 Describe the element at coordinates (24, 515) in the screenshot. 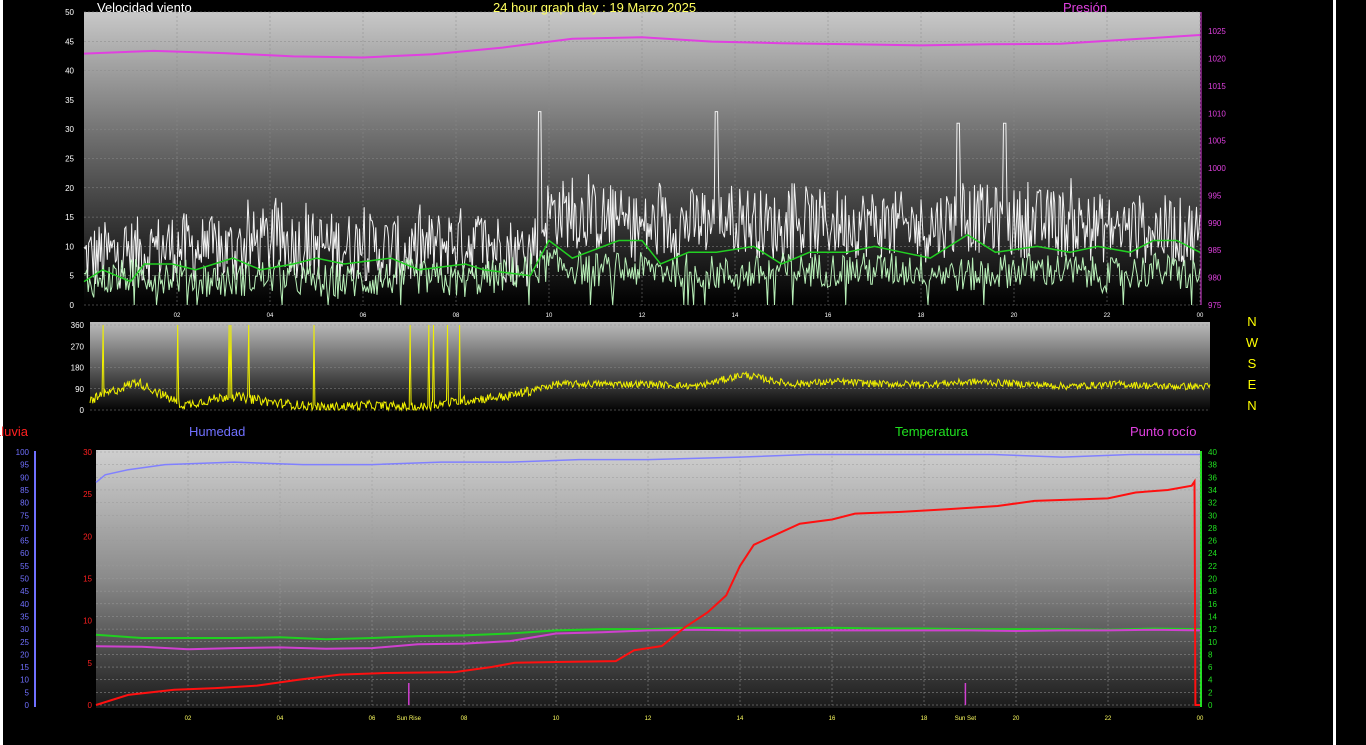

I see `humidity-axis-tick: 75` at that location.